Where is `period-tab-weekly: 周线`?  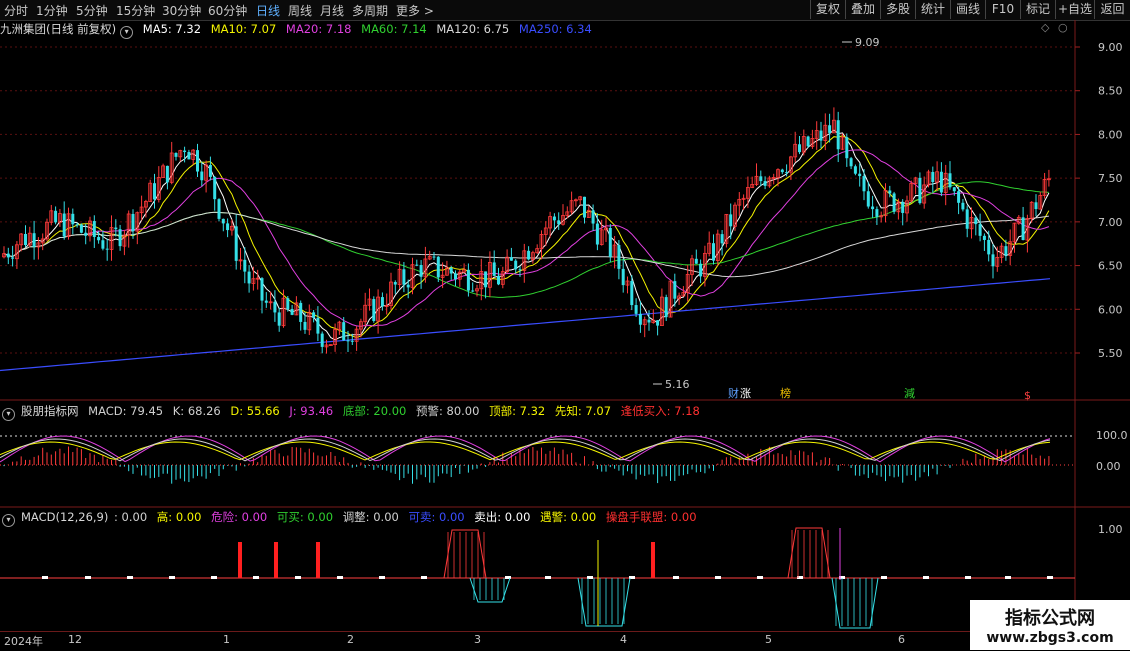
period-tab-weekly: 周线 is located at coordinates (300, 10).